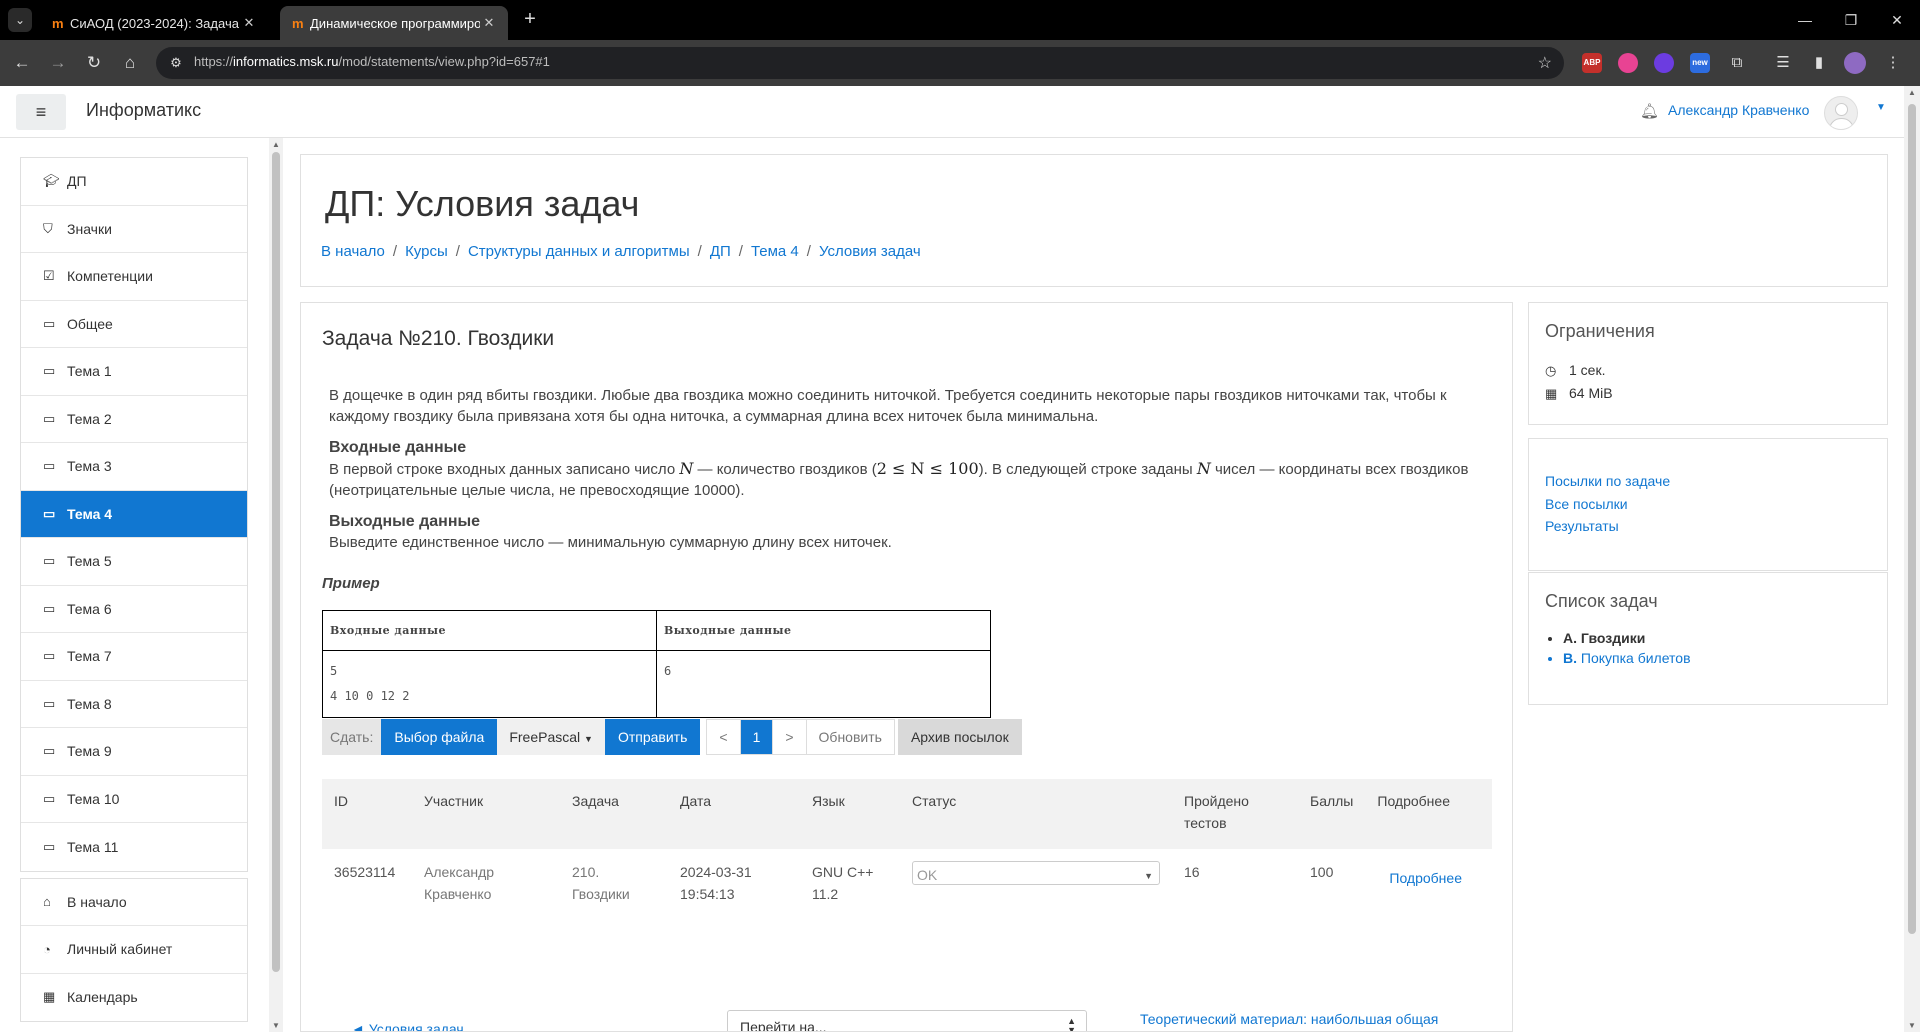 This screenshot has width=1920, height=1032. I want to click on site-settings-icon: ⚙, so click(176, 63).